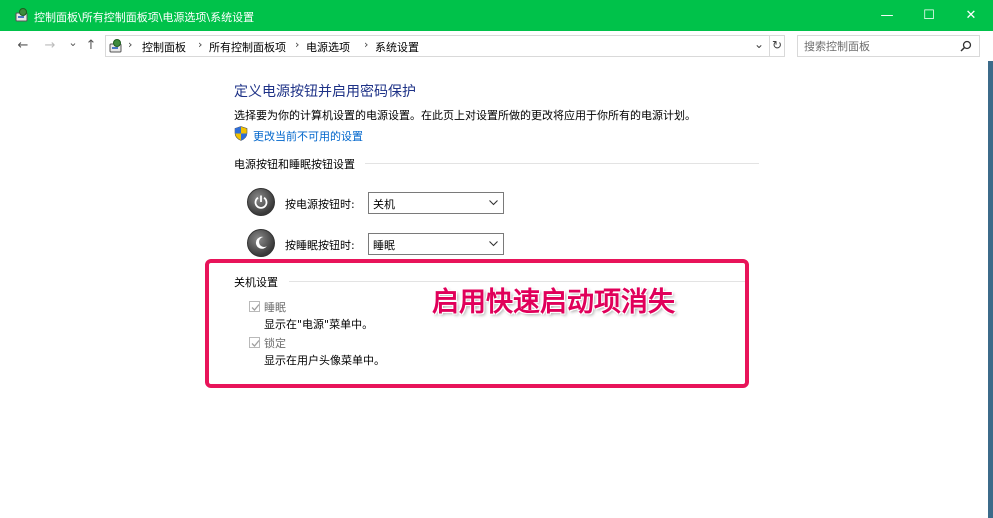 The width and height of the screenshot is (993, 518). I want to click on sleep-button-action-select: 睡眠, so click(436, 244).